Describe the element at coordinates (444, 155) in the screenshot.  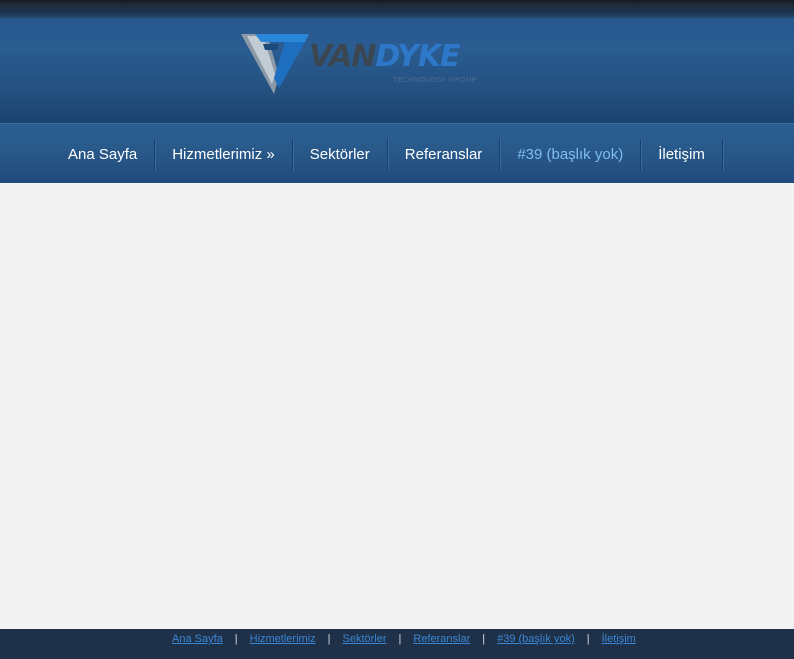
I see `nav-item-referanslar: Referanslar` at that location.